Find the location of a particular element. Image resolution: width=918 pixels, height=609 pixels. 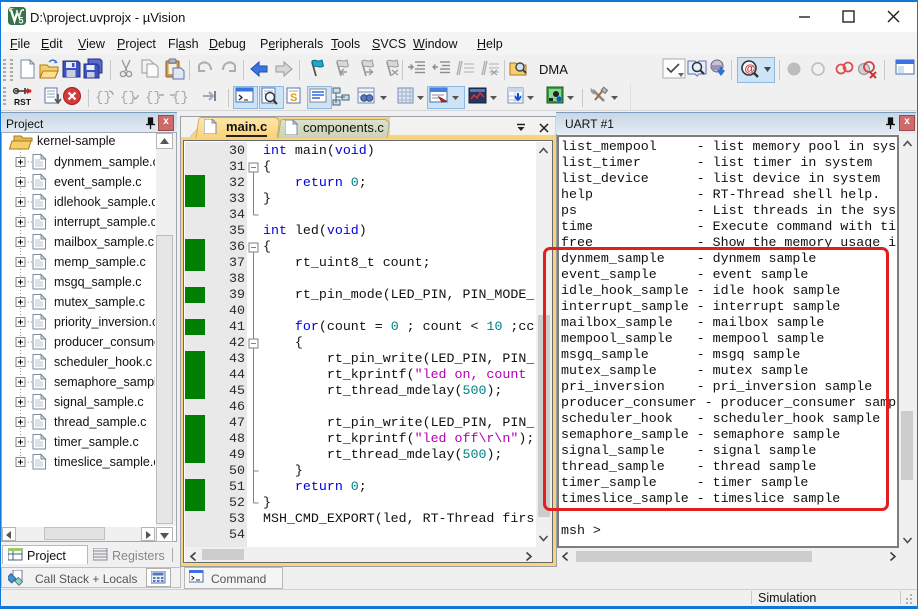

svg-text: 5 is located at coordinates (21, 21).